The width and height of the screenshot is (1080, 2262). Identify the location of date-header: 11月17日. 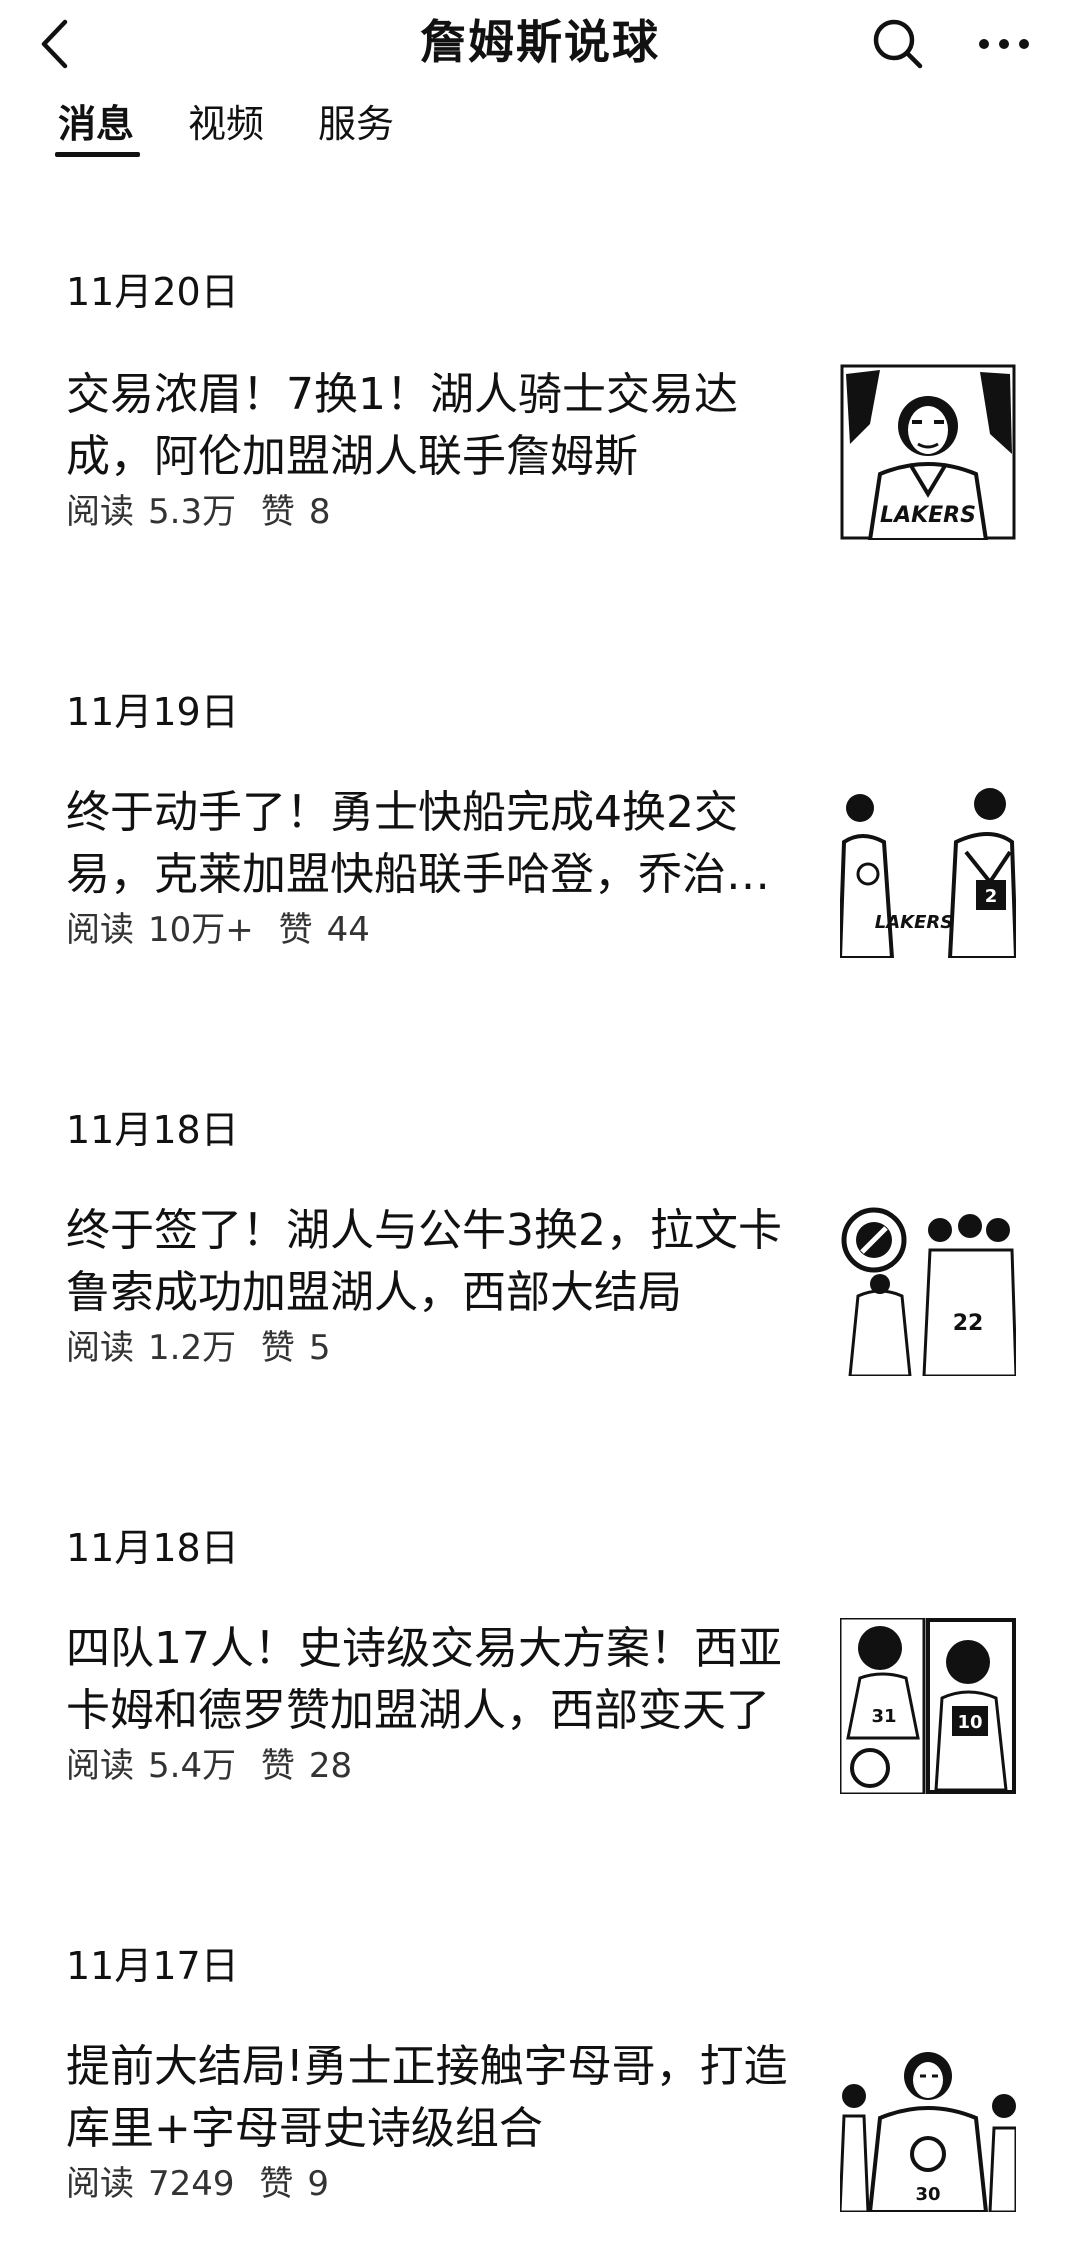
(152, 1966).